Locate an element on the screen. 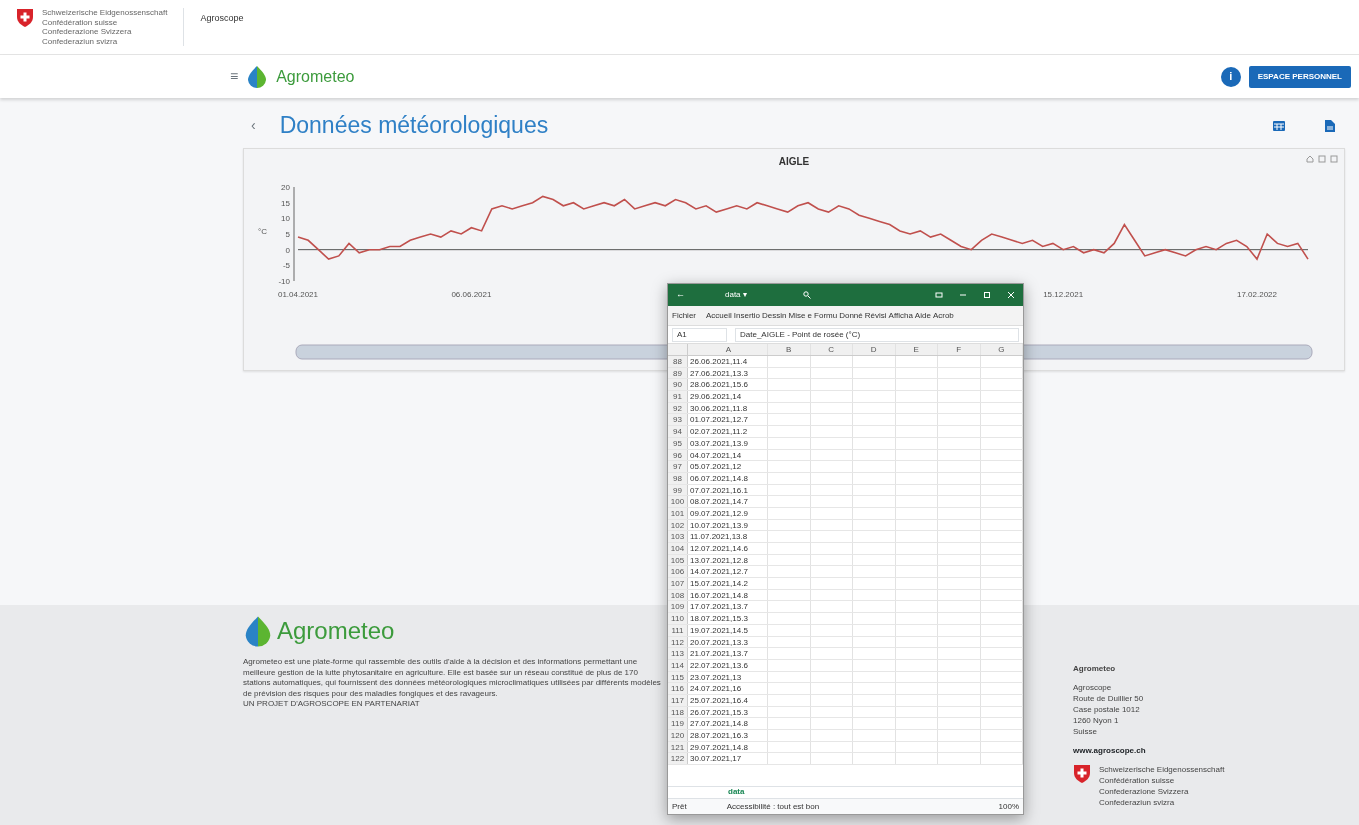 This screenshot has width=1359, height=825. column-header: D is located at coordinates (874, 349).